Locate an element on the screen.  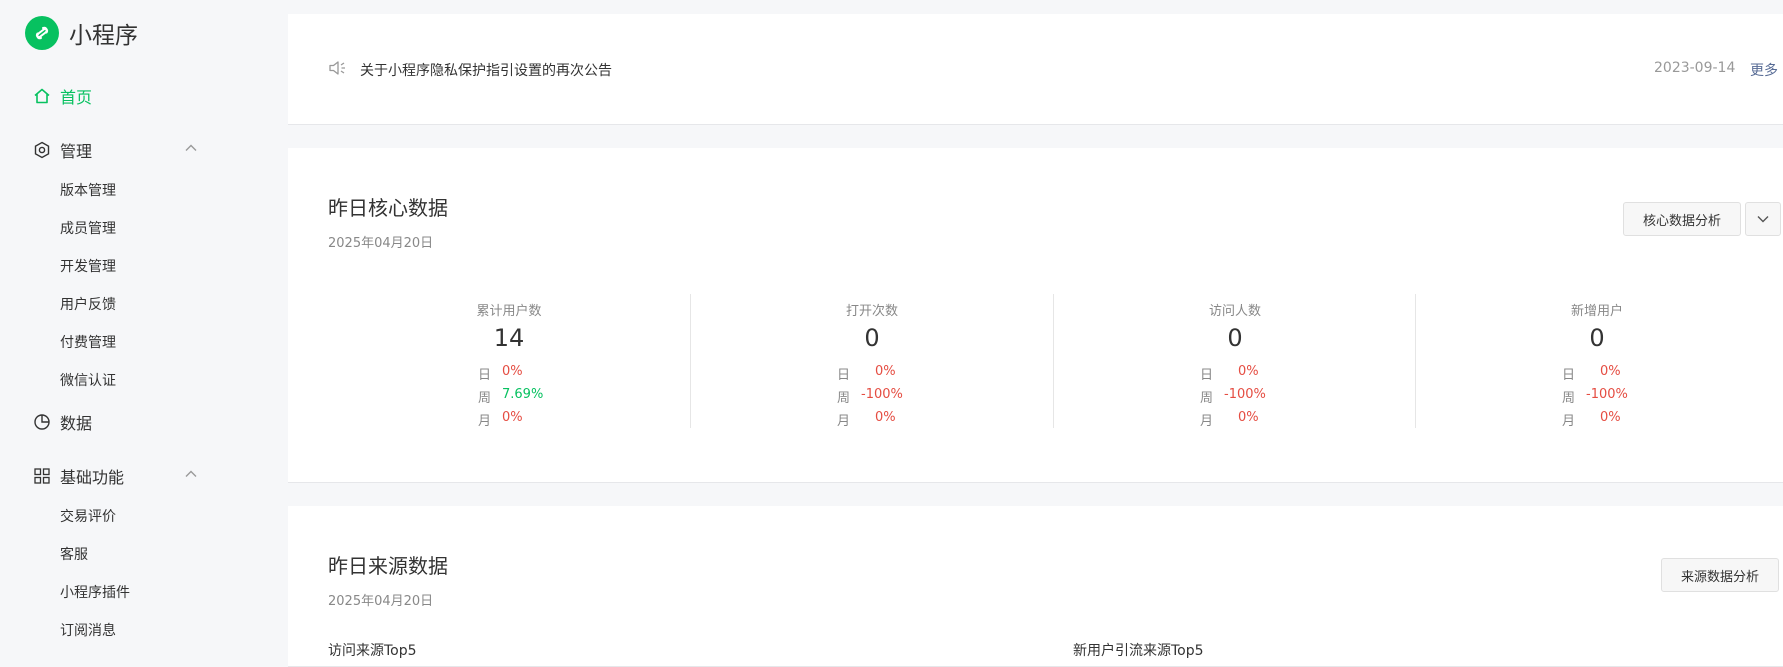
metric-visitors: 访问人数 0 日 0% 周 -100% 月 0% is located at coordinates (1234, 361).